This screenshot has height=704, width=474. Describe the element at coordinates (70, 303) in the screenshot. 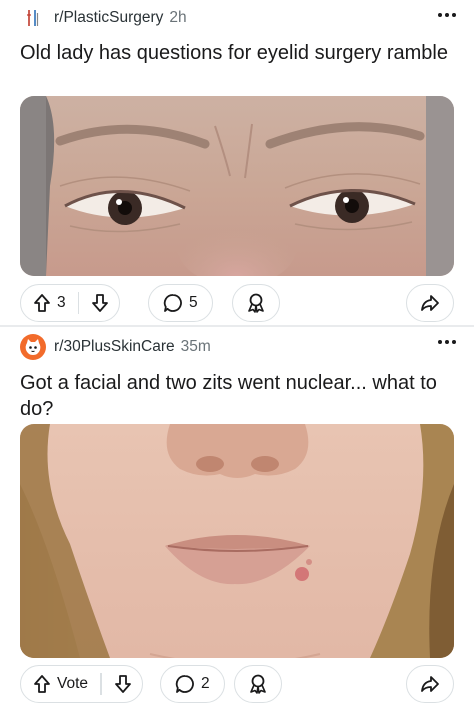

I see `vote-bar: 3` at that location.